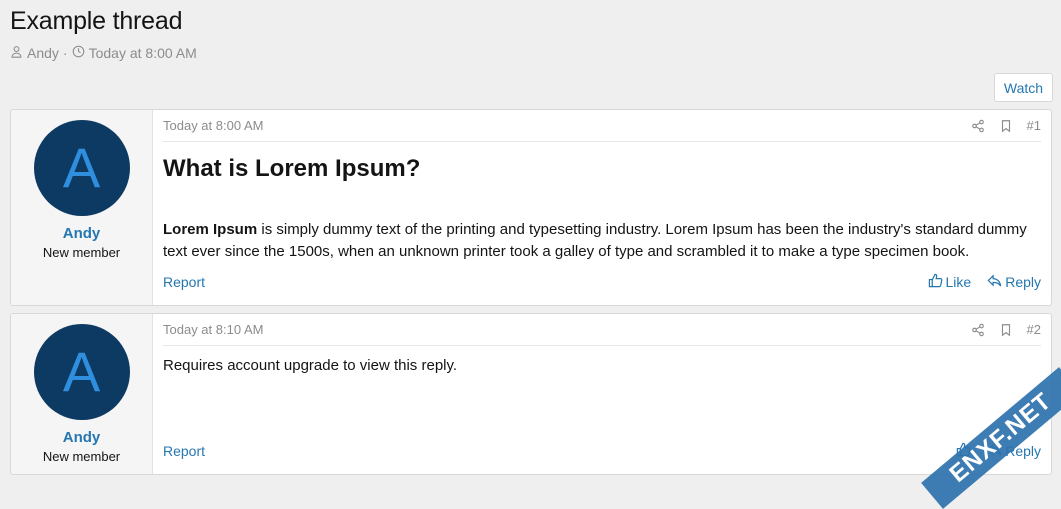  I want to click on clock-icon, so click(78, 53).